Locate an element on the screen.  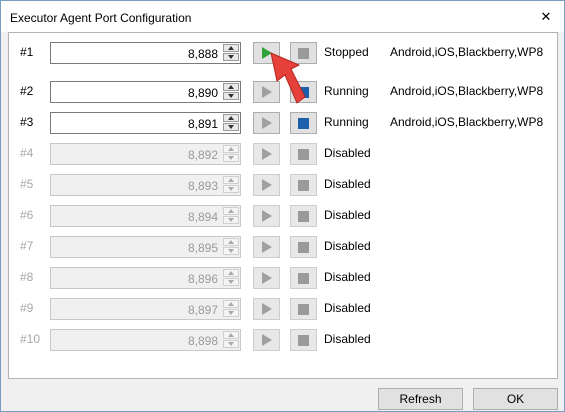
port-spinbox: 8,894 is located at coordinates (145, 216).